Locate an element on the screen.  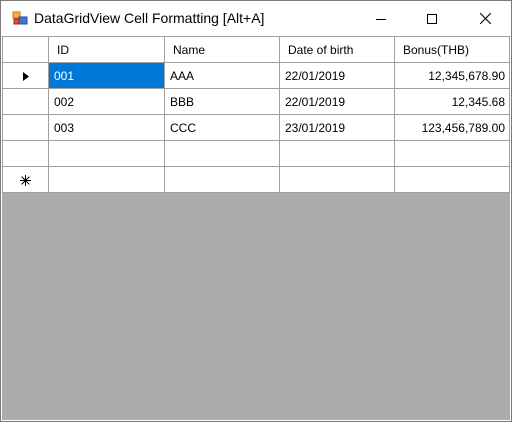
cell-name is located at coordinates (222, 153).